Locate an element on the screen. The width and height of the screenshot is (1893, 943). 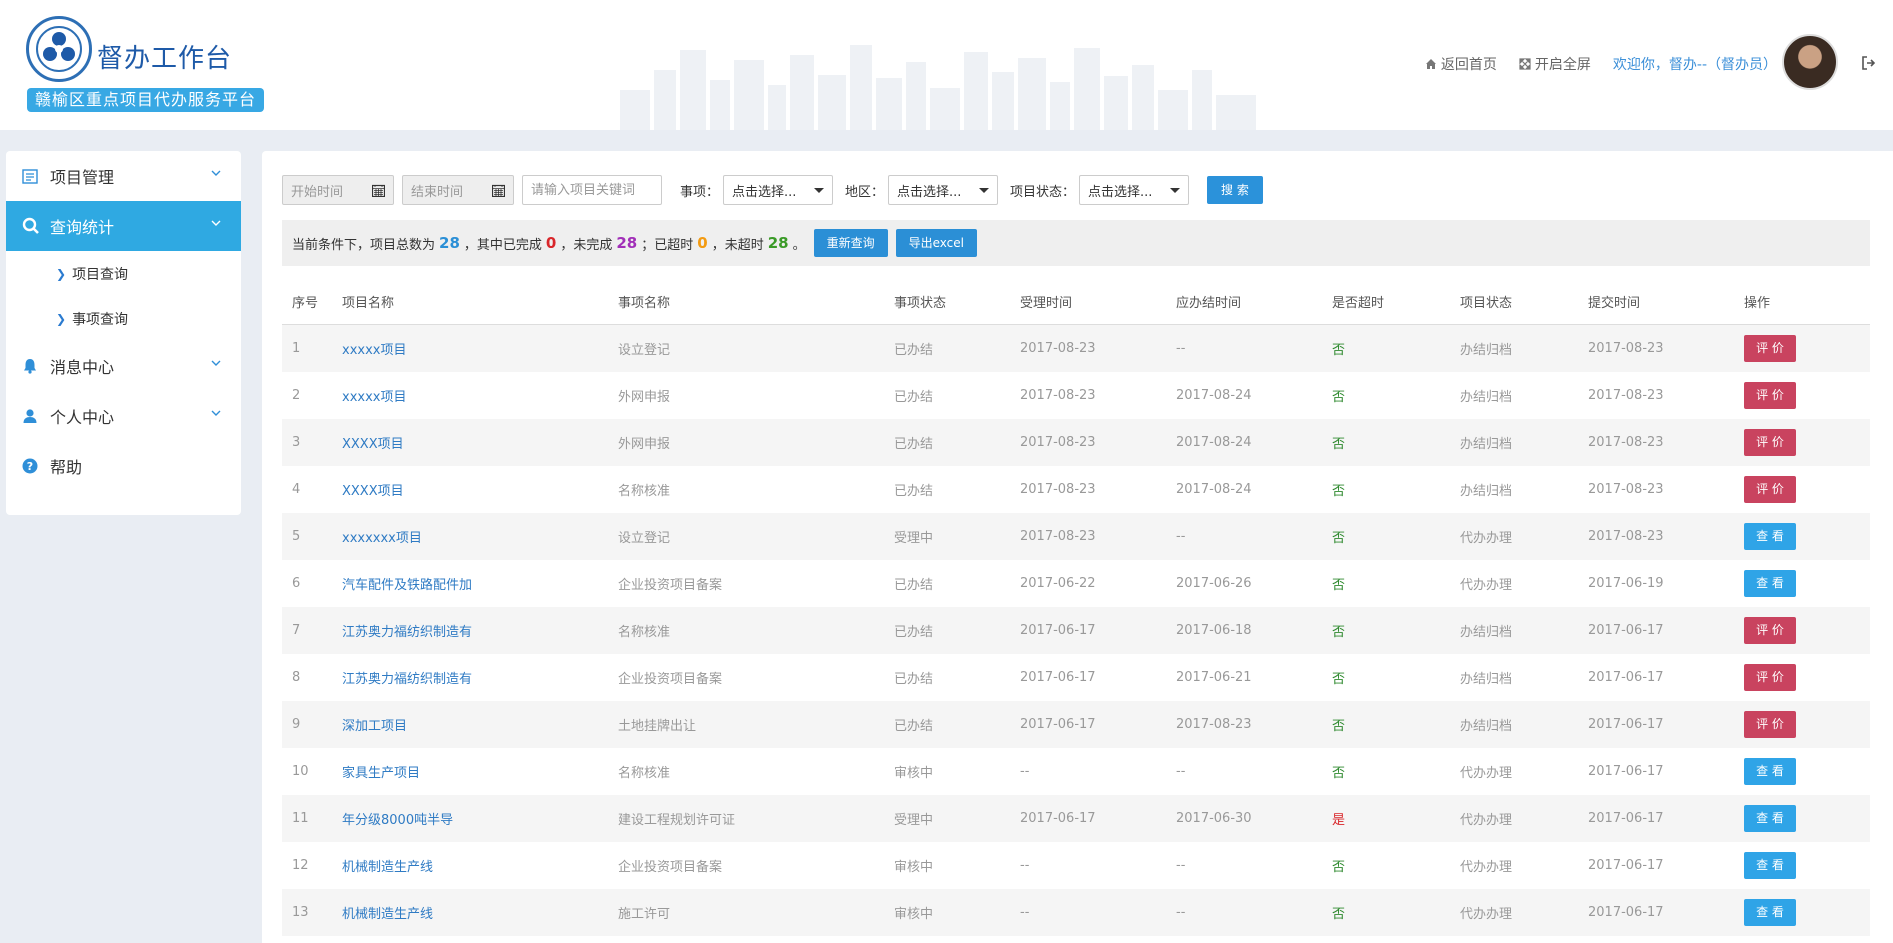
sidebar-item-label: 个人中心 is located at coordinates (82, 417).